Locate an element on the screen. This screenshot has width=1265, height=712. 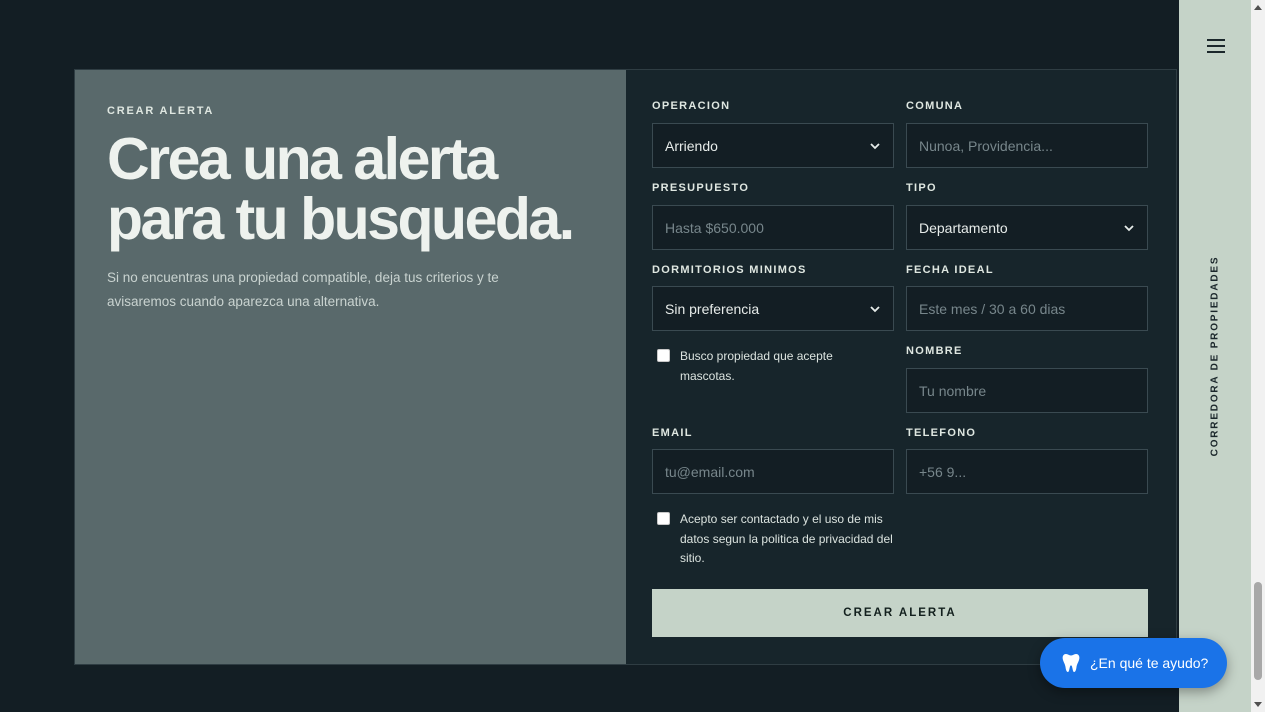
page-scrollbar is located at coordinates (1258, 356).